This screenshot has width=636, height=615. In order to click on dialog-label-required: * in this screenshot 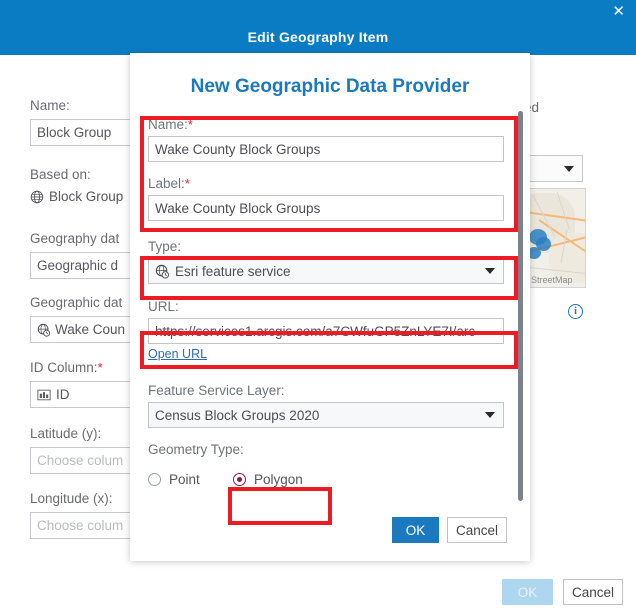, I will do `click(187, 183)`.